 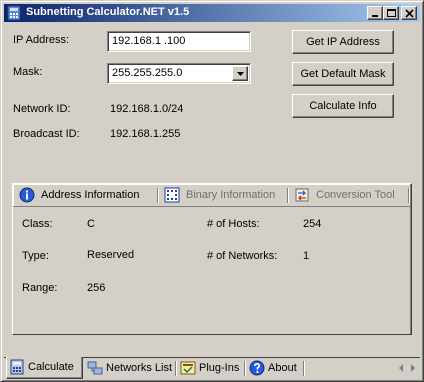 I want to click on network-icon, so click(x=95, y=368).